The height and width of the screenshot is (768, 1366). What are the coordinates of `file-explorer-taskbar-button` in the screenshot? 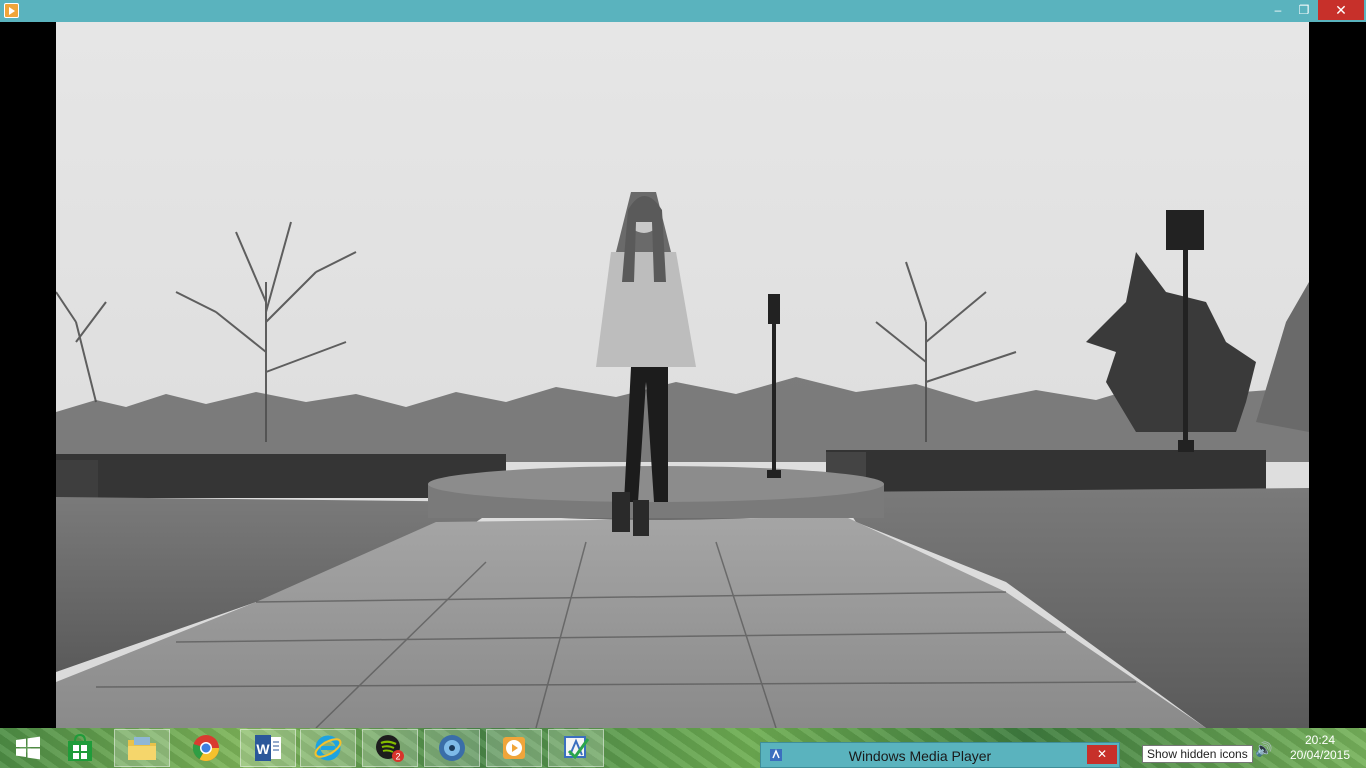 It's located at (142, 748).